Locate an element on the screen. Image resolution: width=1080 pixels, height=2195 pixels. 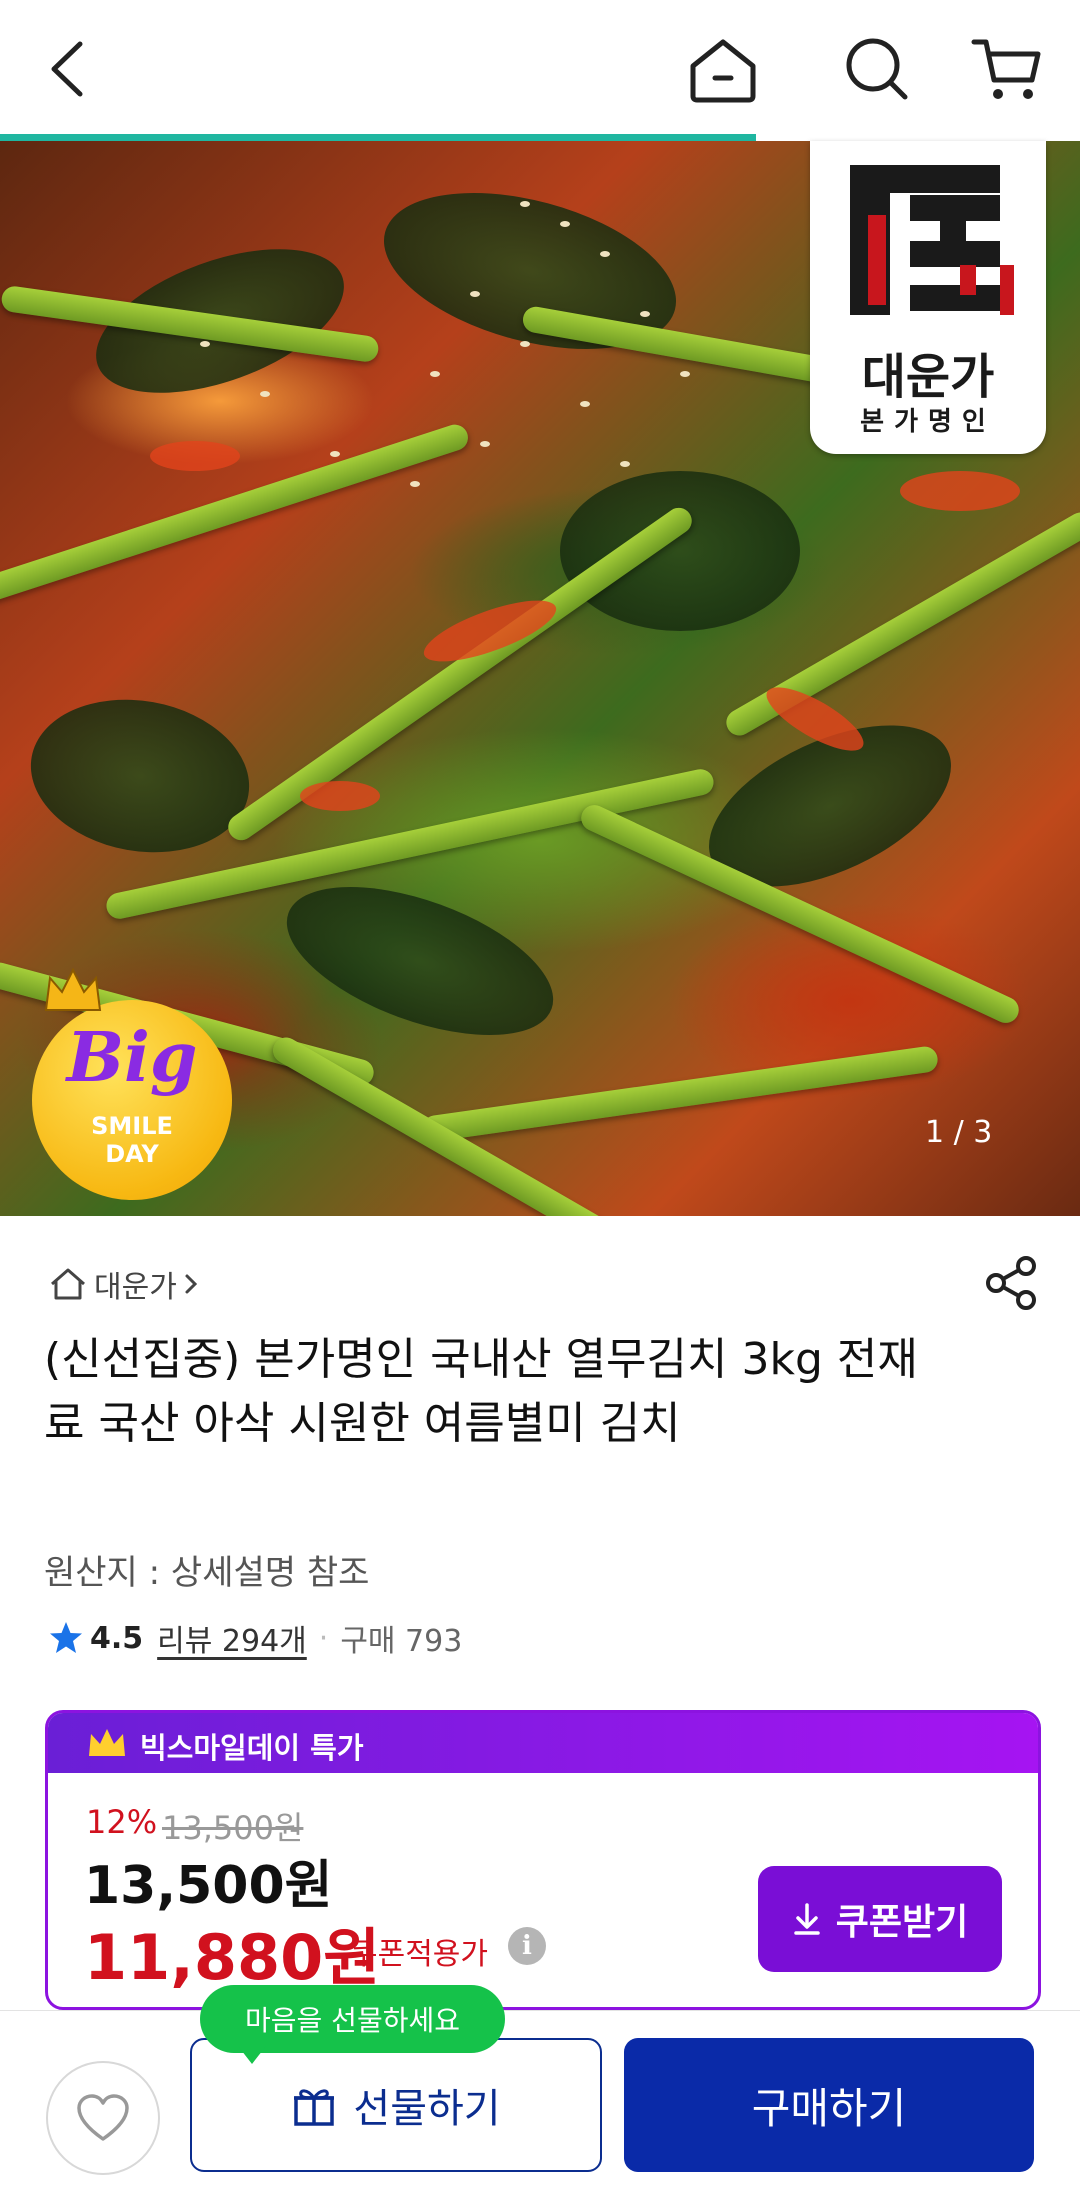
brand-logo-title: 대운가 is located at coordinates (928, 377).